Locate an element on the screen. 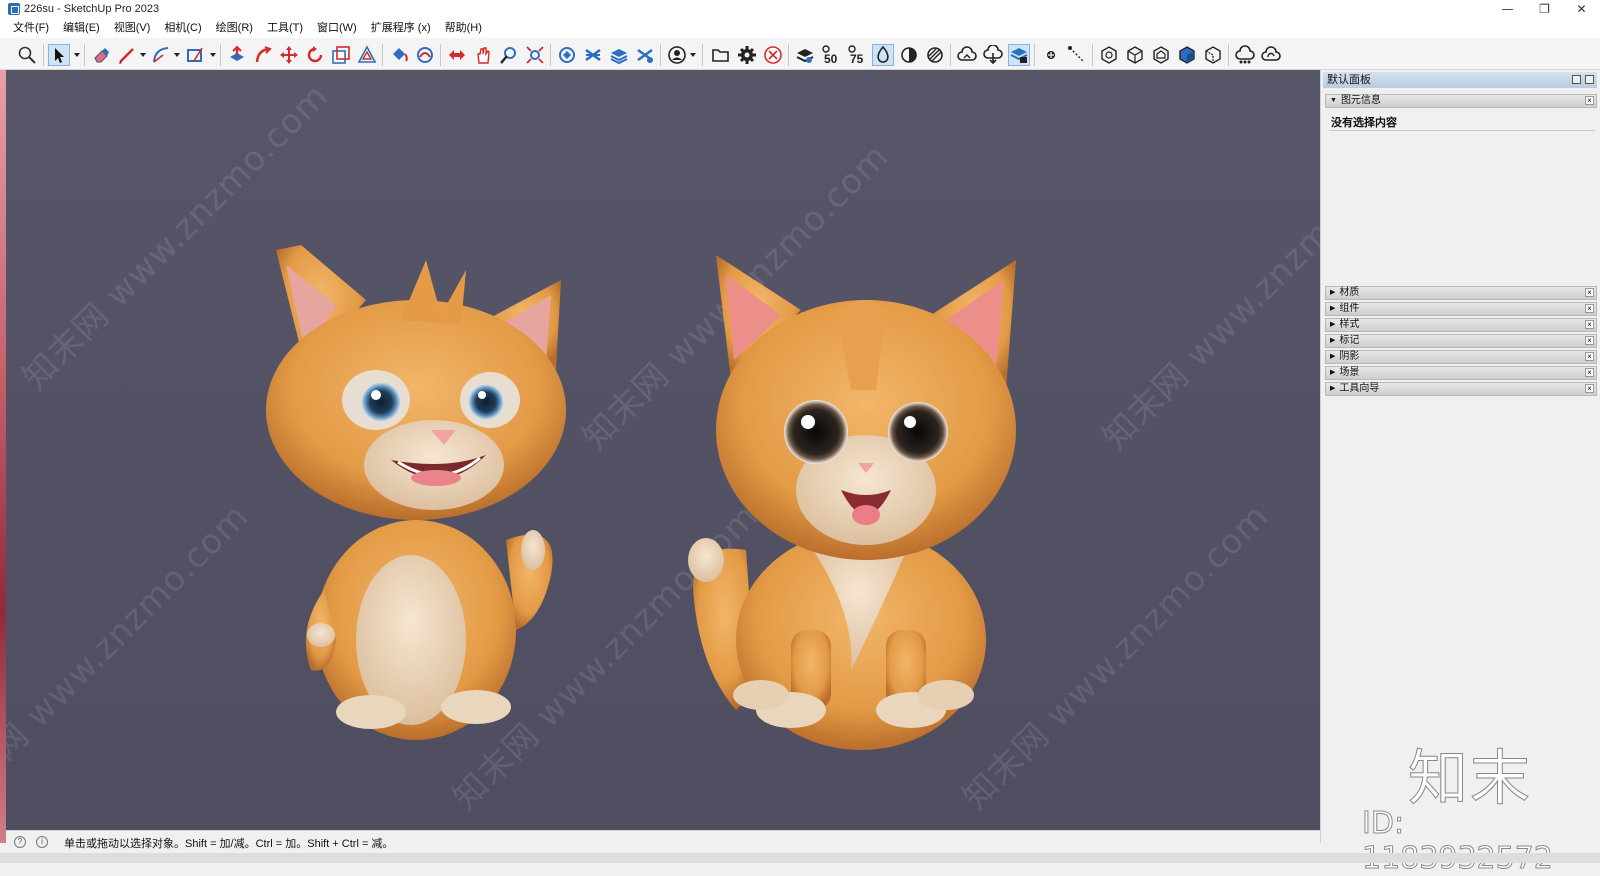  panel-label: 材质 is located at coordinates (1349, 292).